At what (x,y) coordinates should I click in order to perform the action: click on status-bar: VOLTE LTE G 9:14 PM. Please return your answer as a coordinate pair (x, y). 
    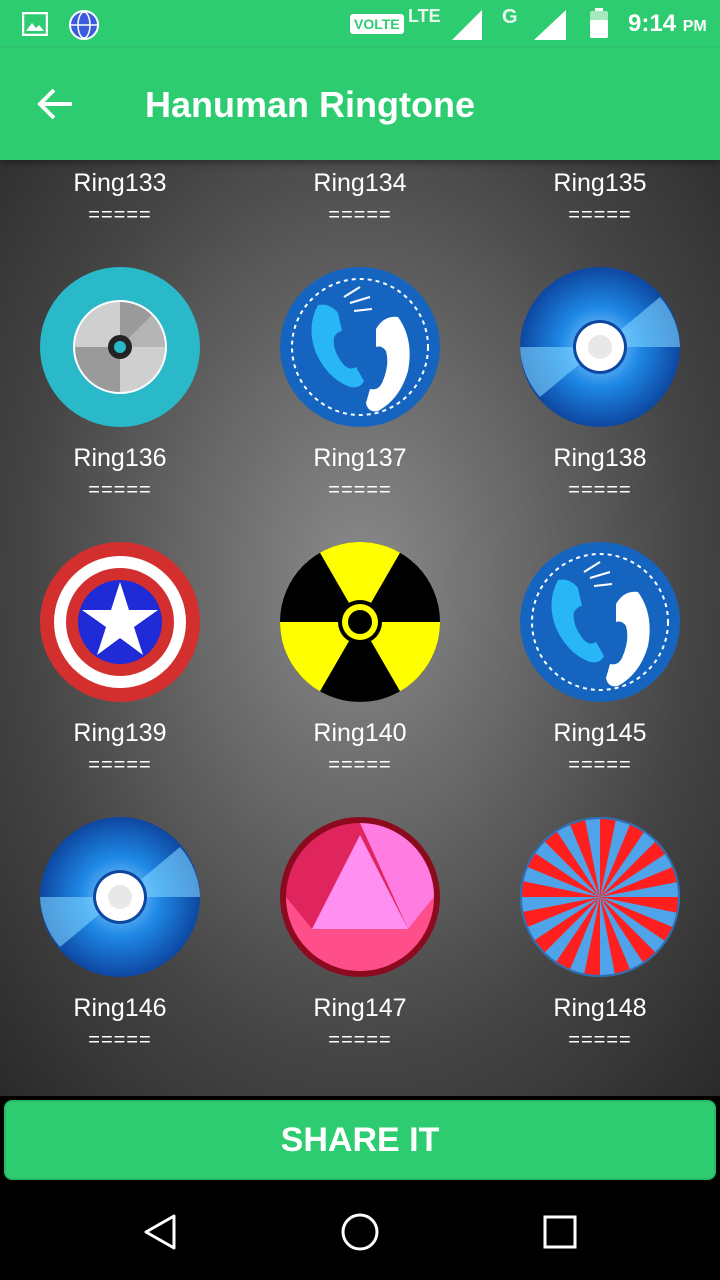
    Looking at the image, I should click on (360, 24).